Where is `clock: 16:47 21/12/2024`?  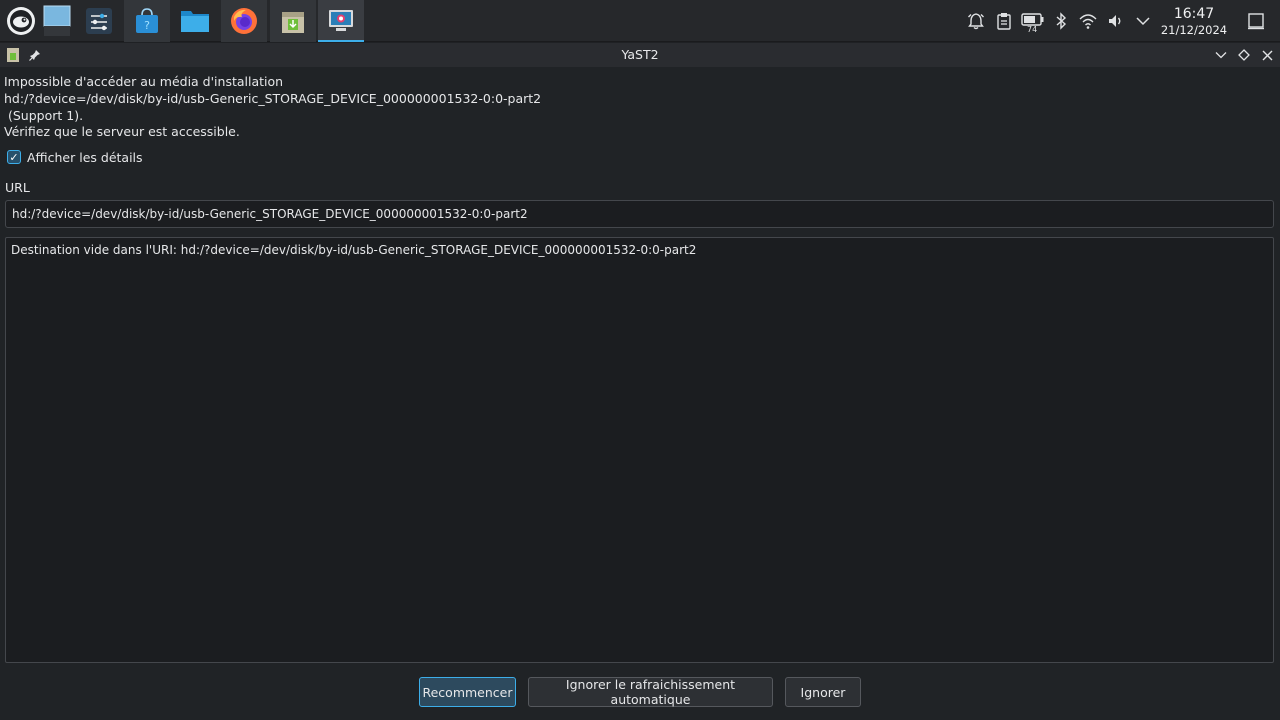 clock: 16:47 21/12/2024 is located at coordinates (1194, 21).